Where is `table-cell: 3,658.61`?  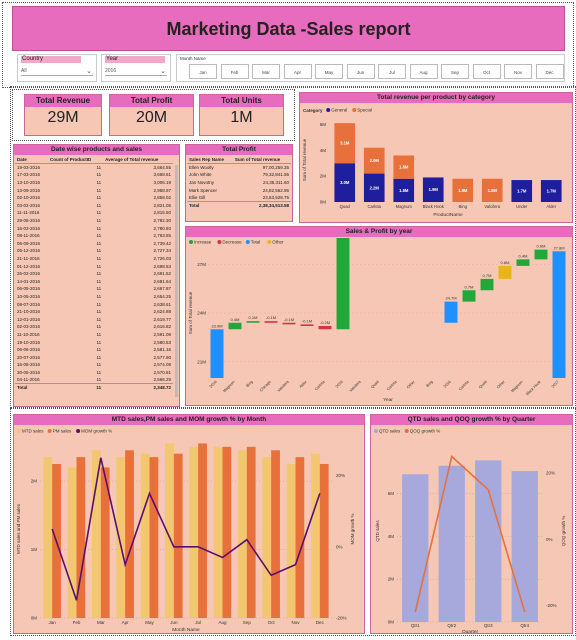
table-cell: 3,658.61 is located at coordinates (162, 175).